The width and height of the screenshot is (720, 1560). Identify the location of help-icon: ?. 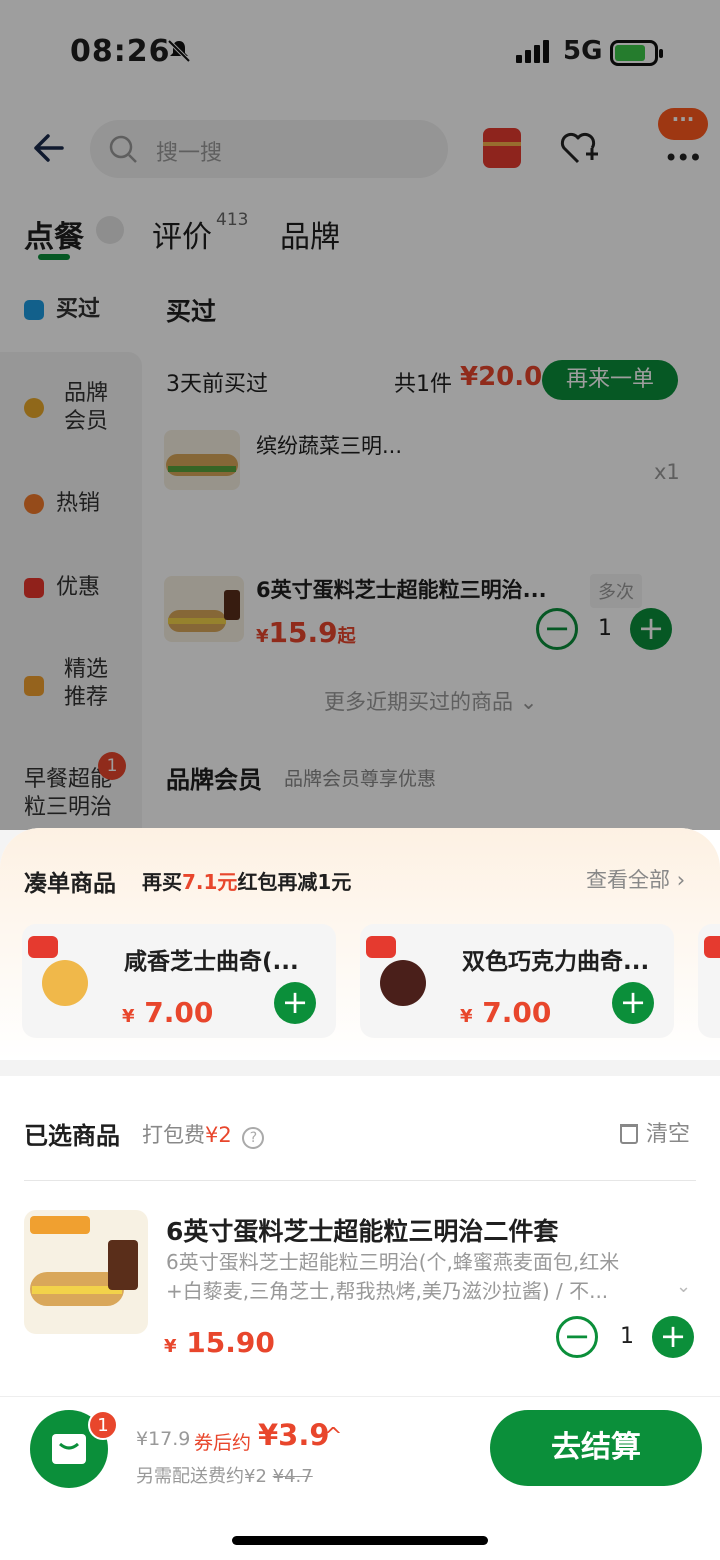
(253, 1138).